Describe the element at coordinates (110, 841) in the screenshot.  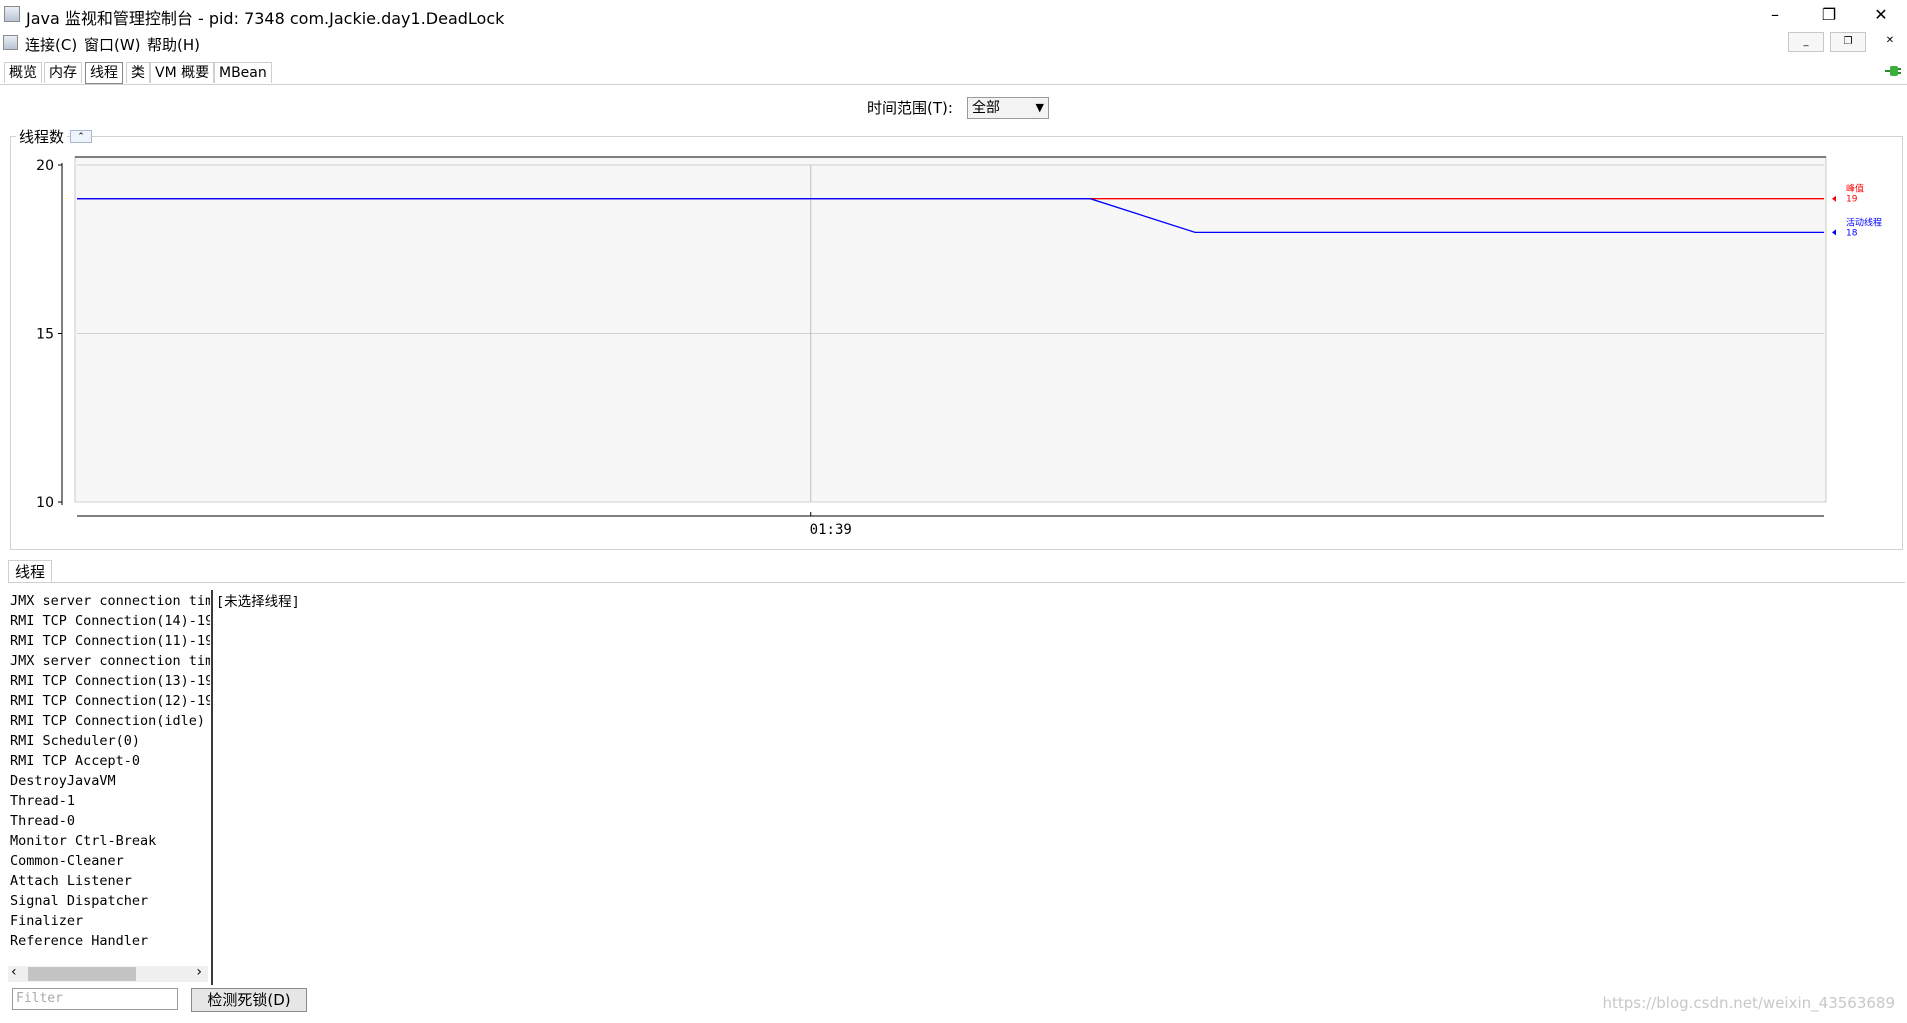
I see `thread-list-item: Monitor Ctrl-Break` at that location.